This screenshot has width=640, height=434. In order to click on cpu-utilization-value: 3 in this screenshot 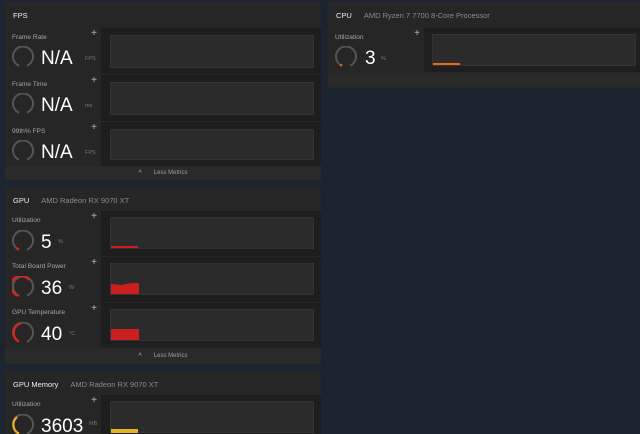, I will do `click(370, 58)`.